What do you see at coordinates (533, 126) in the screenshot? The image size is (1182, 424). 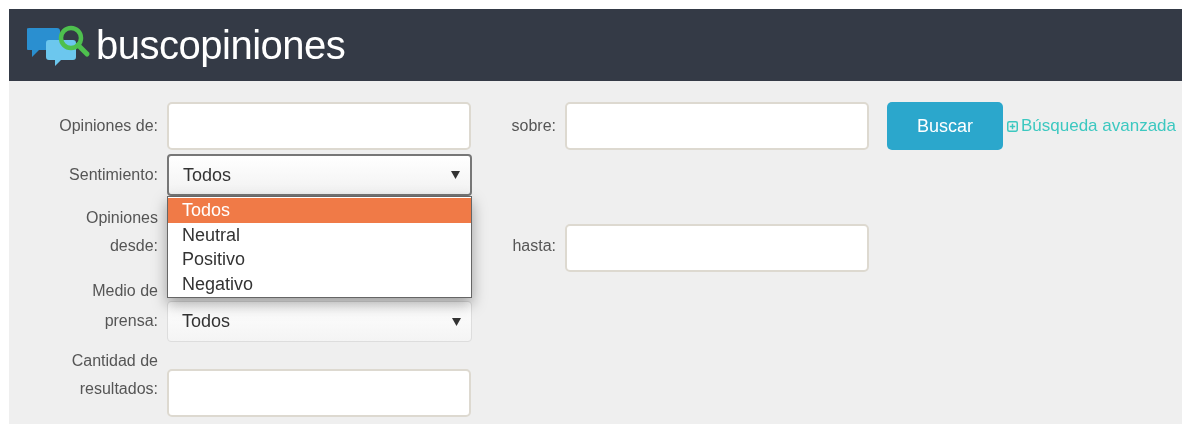 I see `field-label: sobre:` at bounding box center [533, 126].